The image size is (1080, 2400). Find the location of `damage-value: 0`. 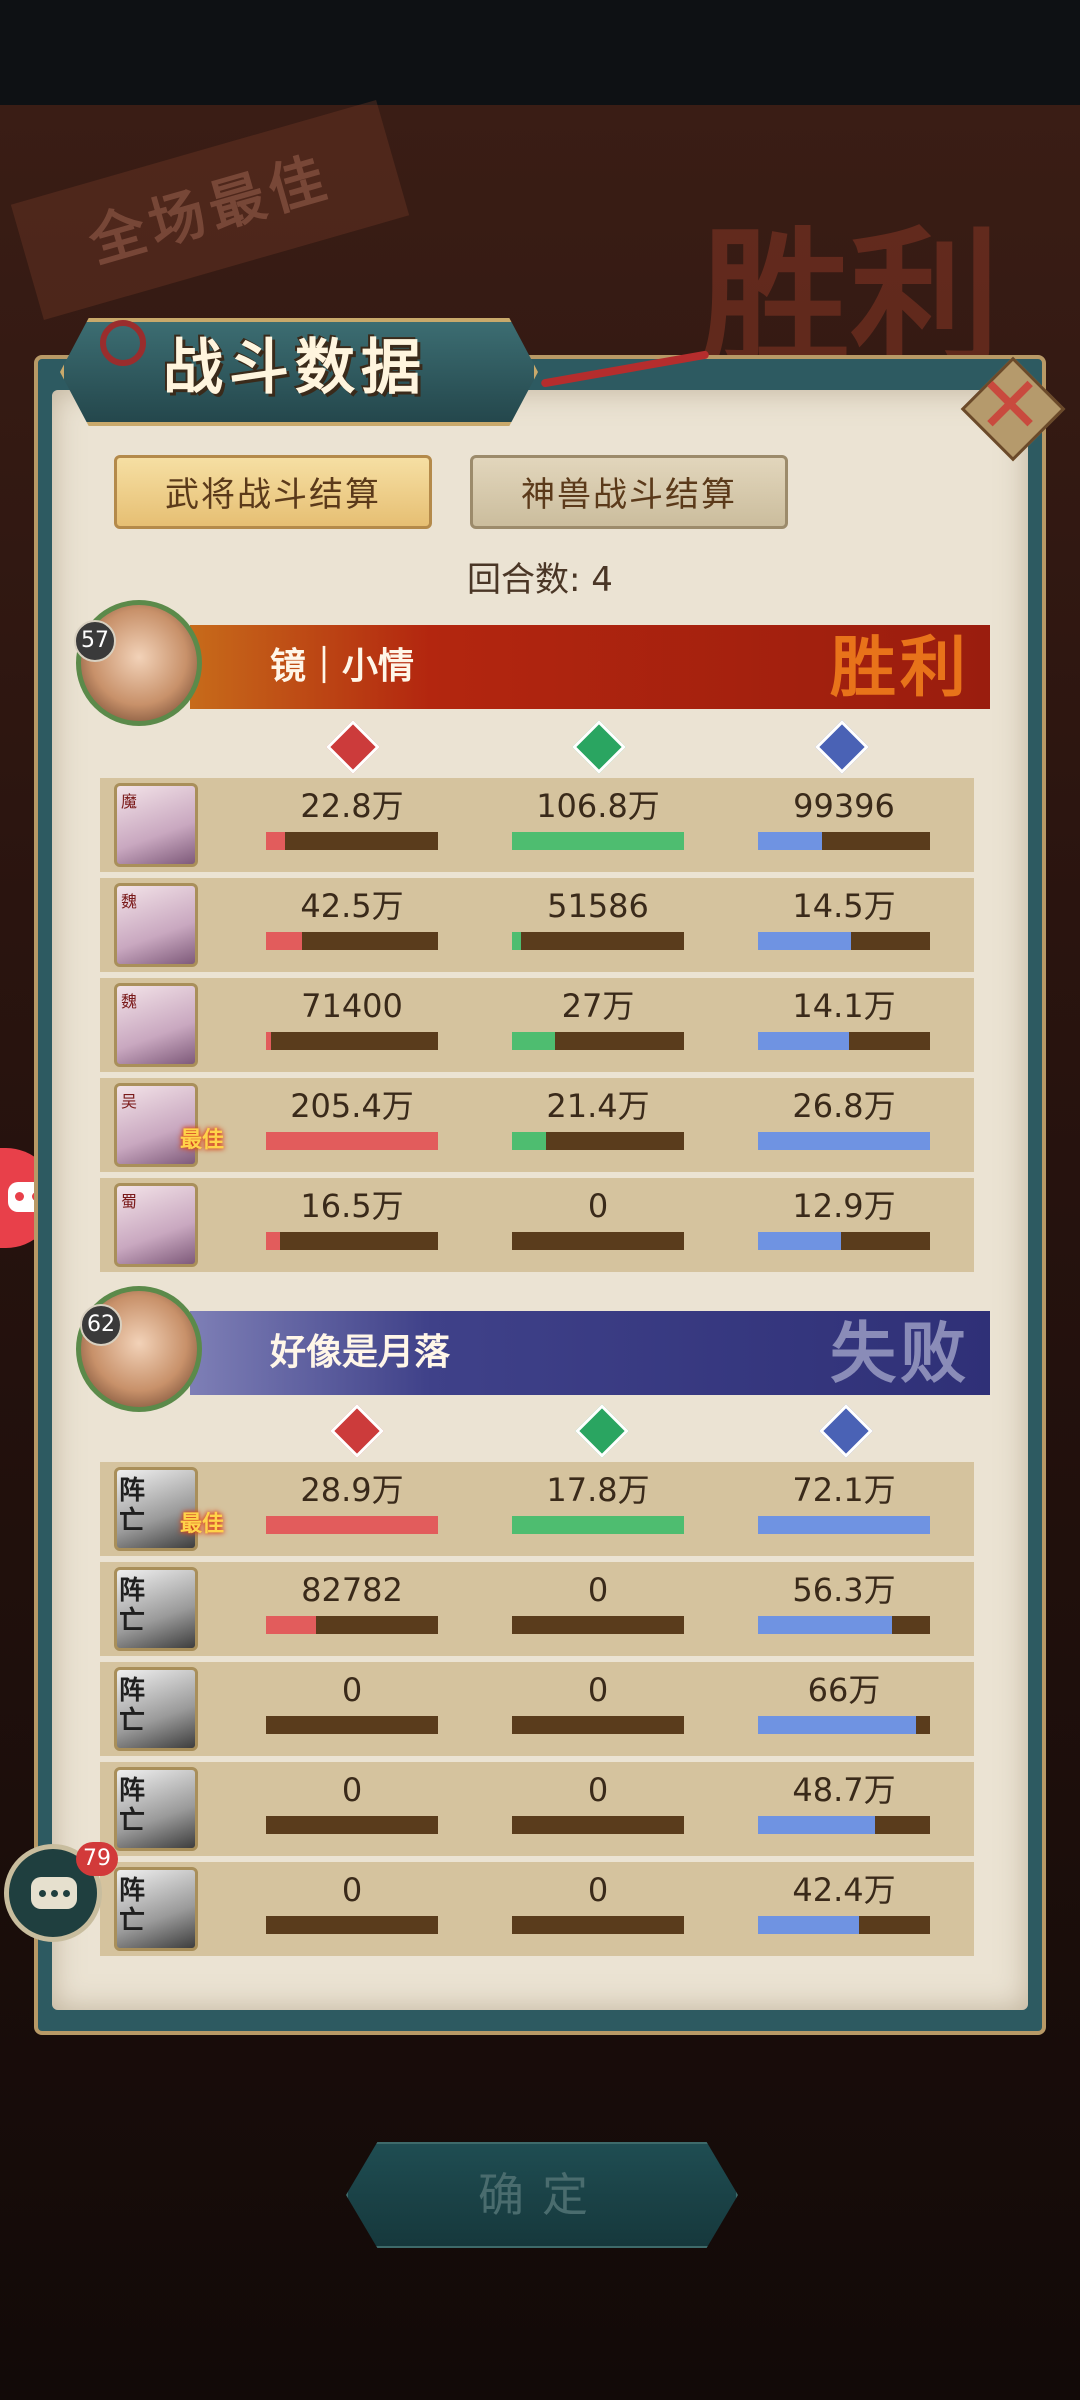

damage-value: 0 is located at coordinates (352, 1890).